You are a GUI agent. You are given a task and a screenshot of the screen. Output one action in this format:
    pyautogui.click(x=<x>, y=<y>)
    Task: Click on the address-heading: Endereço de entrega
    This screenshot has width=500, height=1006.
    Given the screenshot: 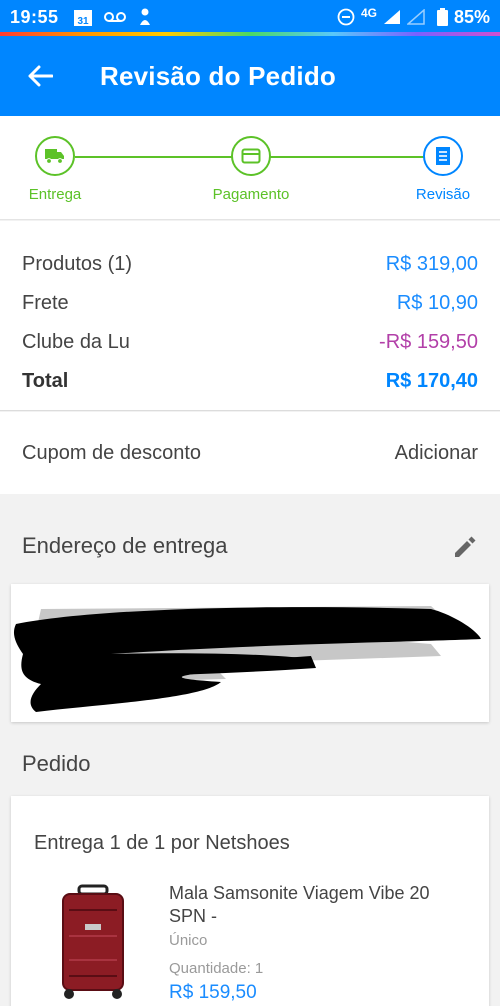 What is the action you would take?
    pyautogui.click(x=125, y=545)
    